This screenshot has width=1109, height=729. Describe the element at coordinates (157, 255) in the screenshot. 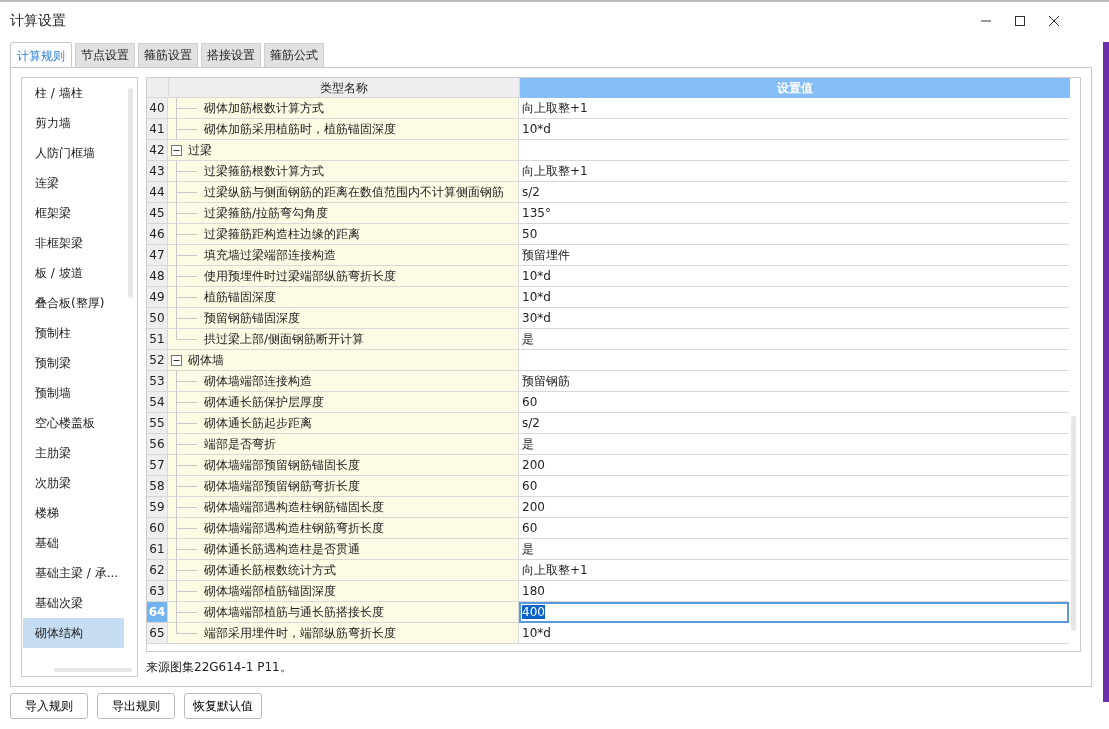

I see `row-number: 47` at that location.